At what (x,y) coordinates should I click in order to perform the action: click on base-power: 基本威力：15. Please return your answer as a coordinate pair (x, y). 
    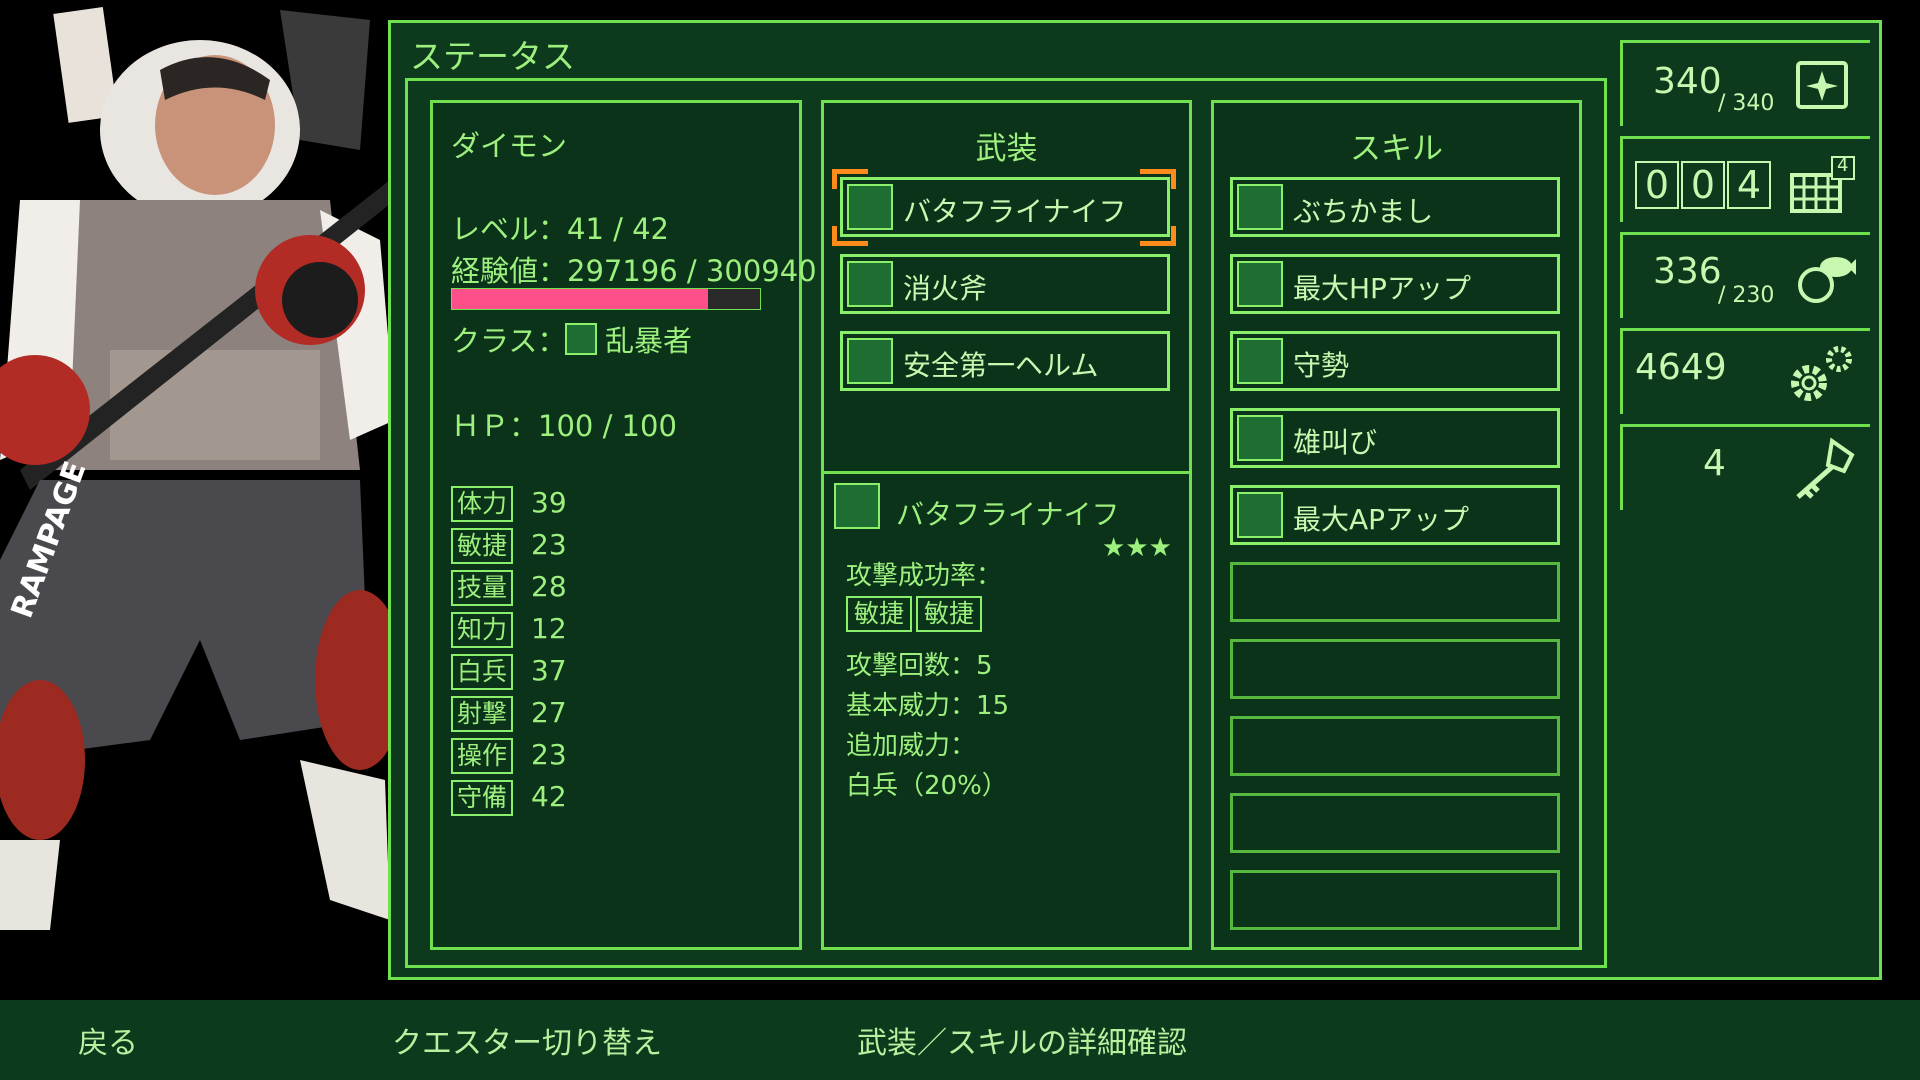
    Looking at the image, I should click on (928, 706).